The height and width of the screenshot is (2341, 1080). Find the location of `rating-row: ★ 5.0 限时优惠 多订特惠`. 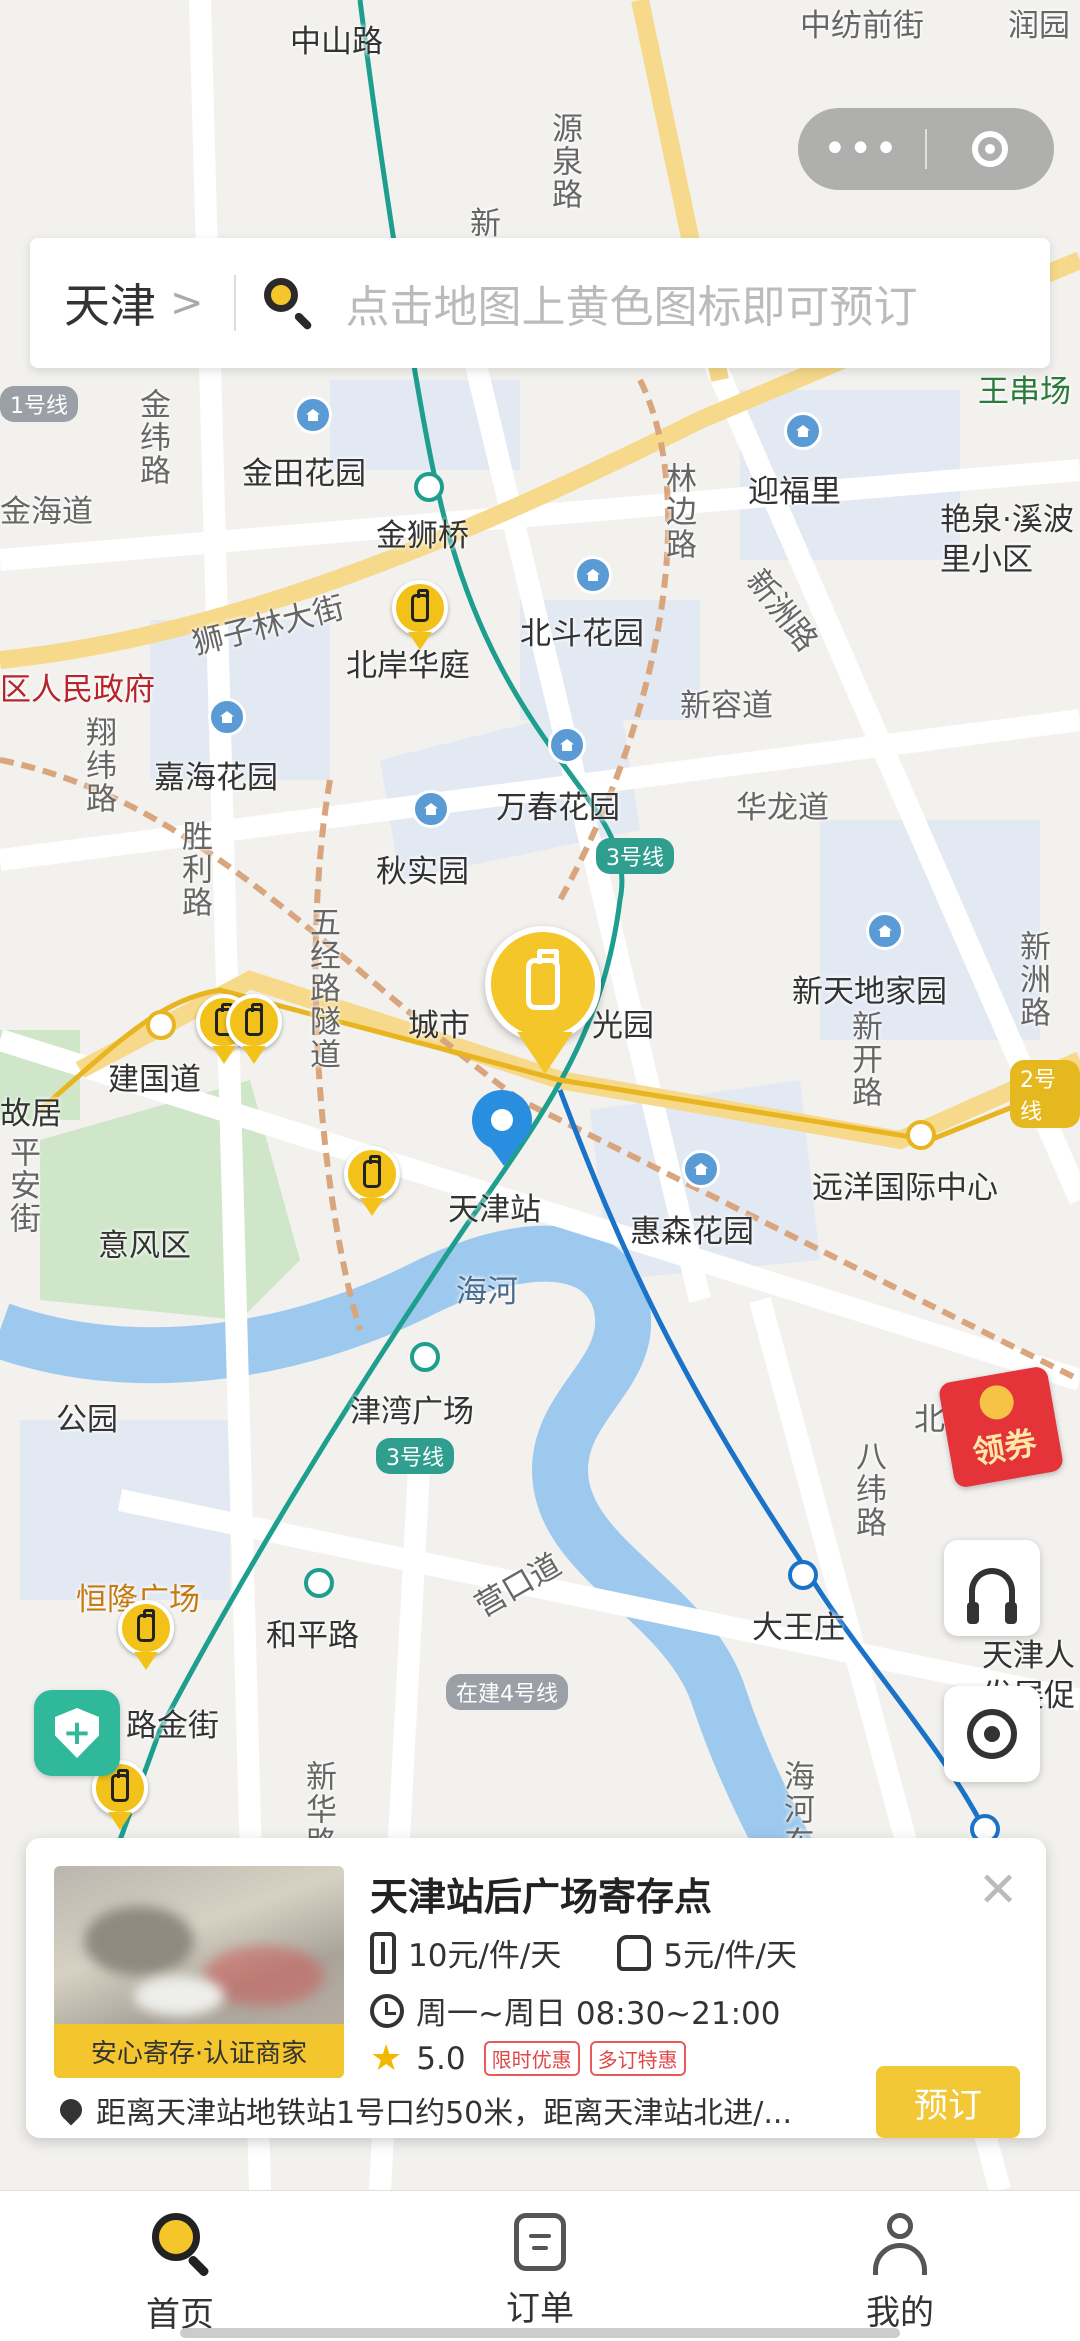

rating-row: ★ 5.0 限时优惠 多订特惠 is located at coordinates (528, 2058).